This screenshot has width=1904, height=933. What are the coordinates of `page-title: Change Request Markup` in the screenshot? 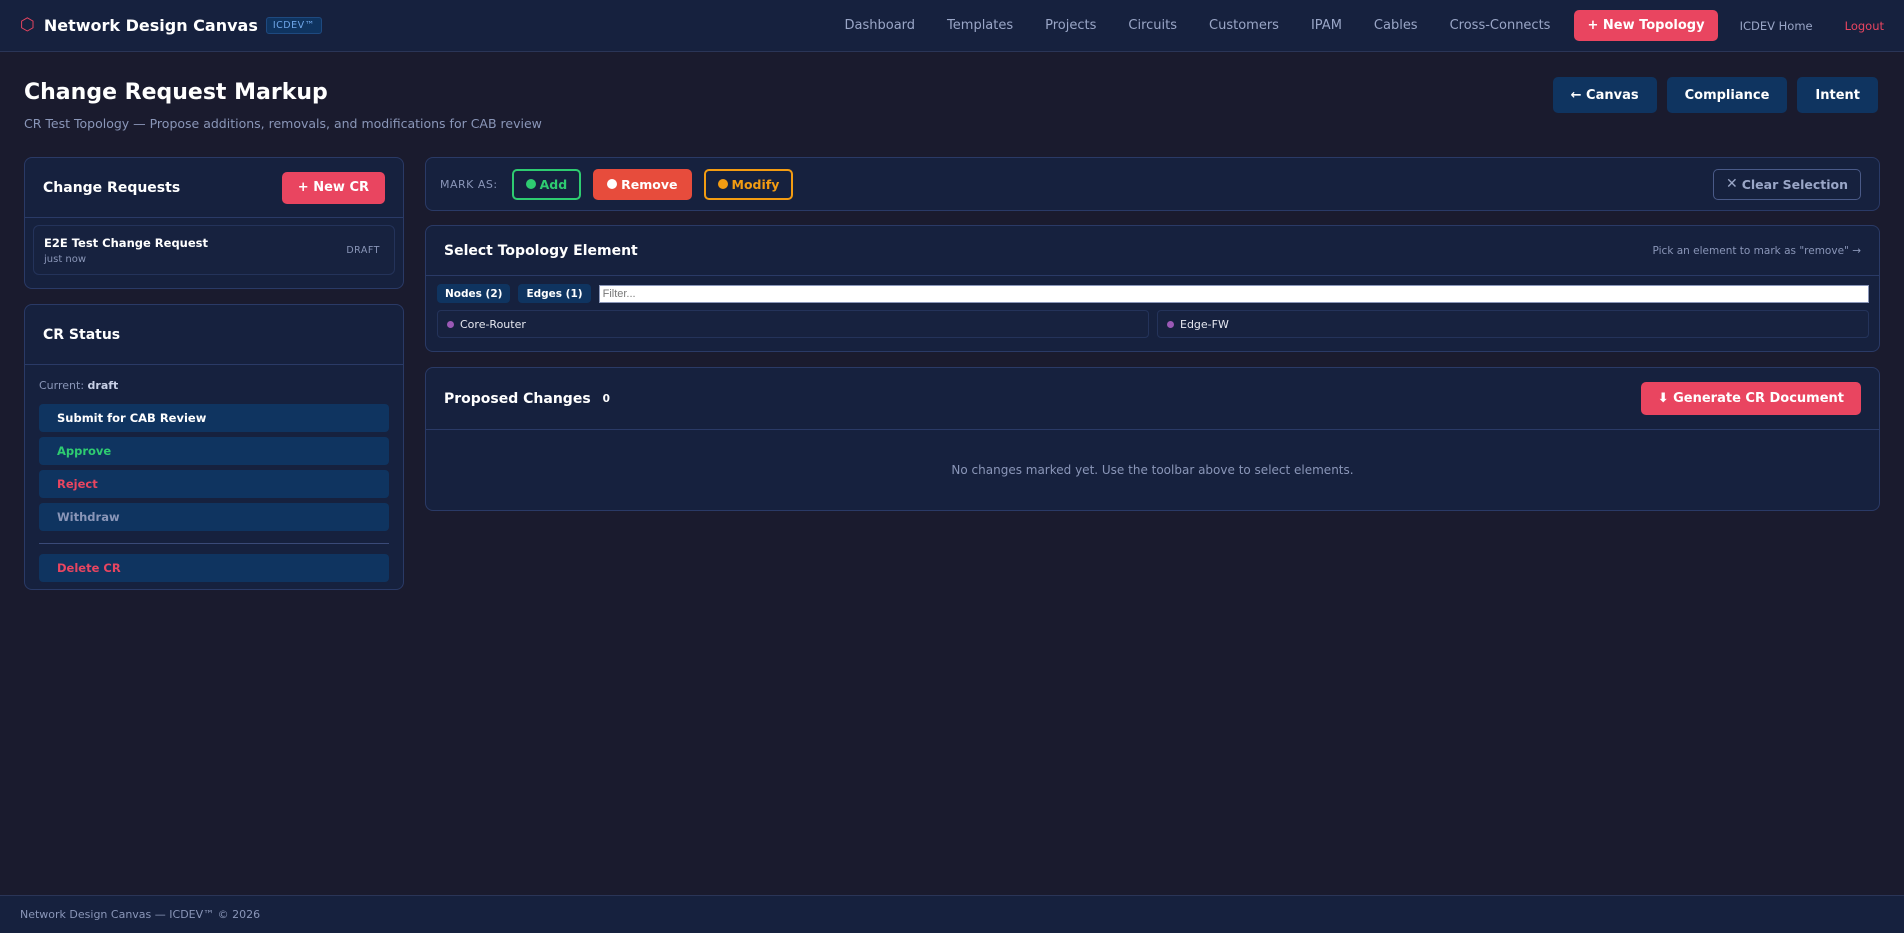 It's located at (176, 92).